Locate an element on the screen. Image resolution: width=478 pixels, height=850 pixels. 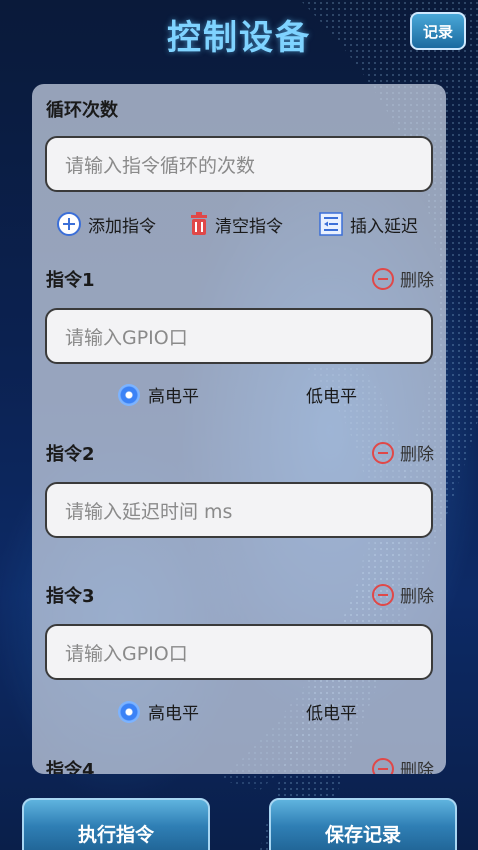
command-4-title: 指令4 is located at coordinates (70, 767).